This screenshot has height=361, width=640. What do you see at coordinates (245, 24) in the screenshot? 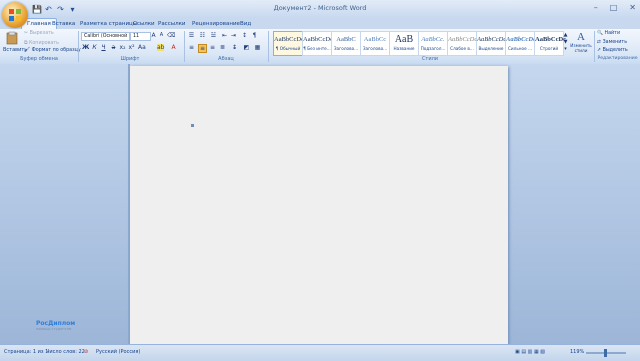
I see `tab-view: Вид` at bounding box center [245, 24].